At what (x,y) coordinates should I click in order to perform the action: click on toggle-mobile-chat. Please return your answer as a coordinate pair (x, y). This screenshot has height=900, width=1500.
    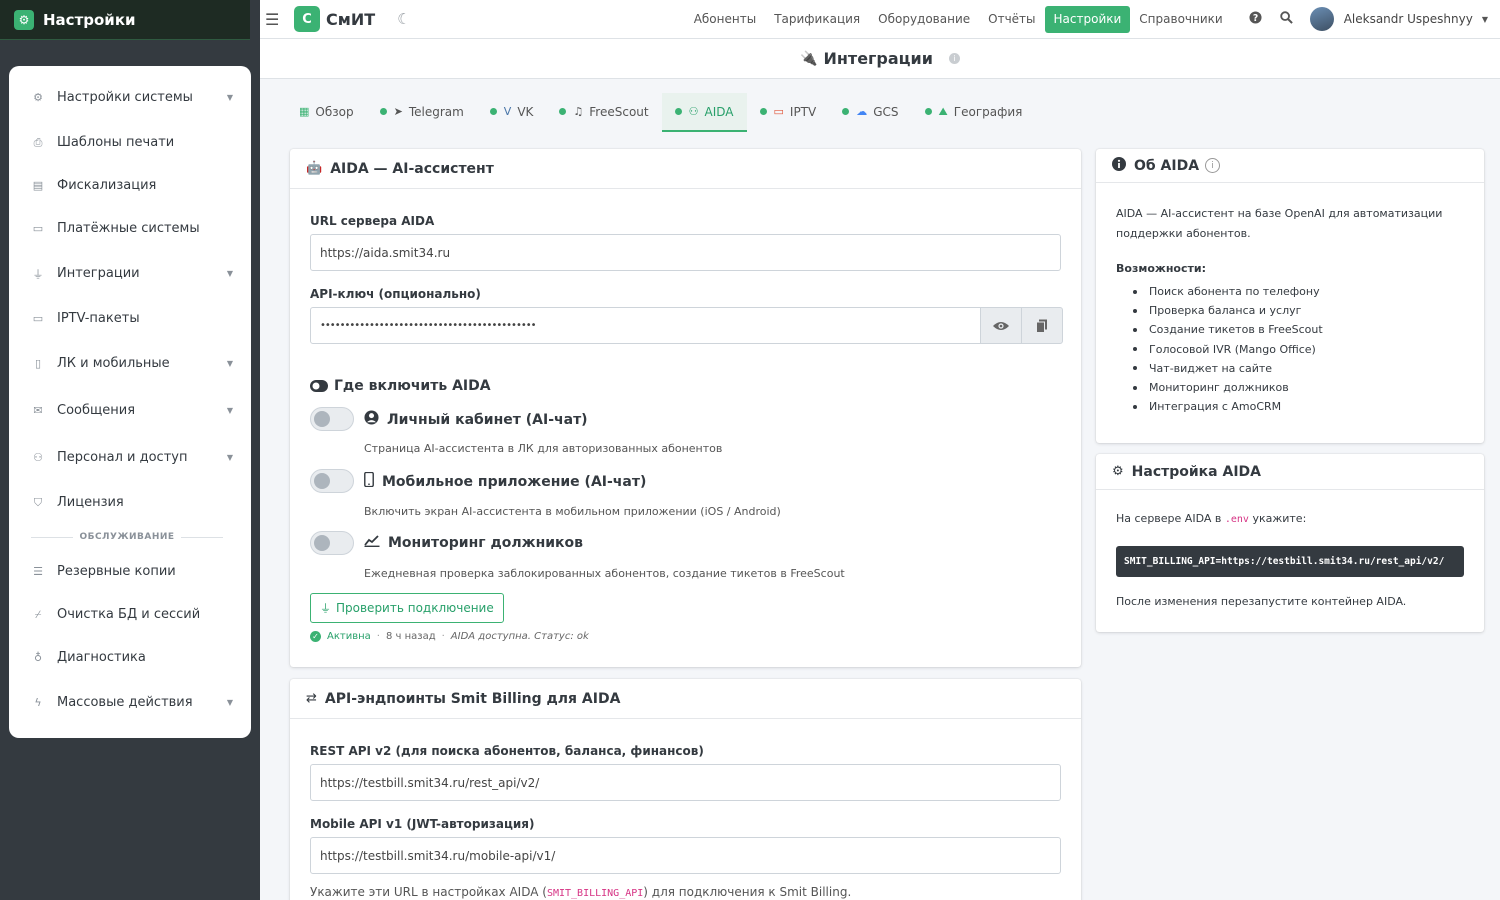
    Looking at the image, I should click on (332, 481).